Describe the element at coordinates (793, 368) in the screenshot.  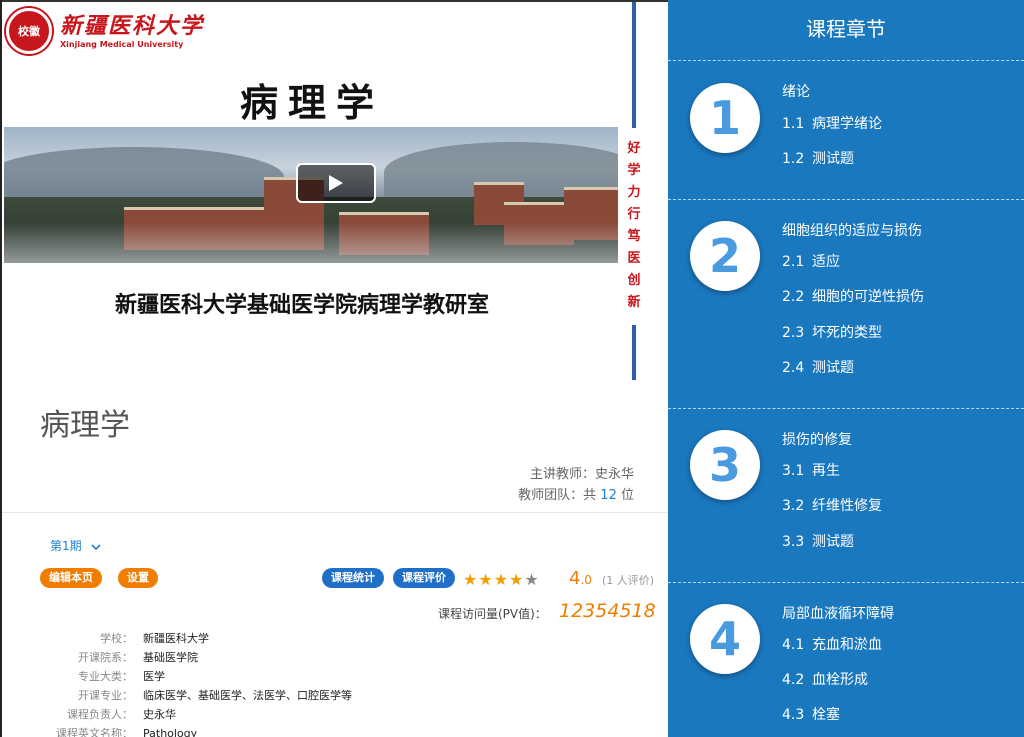
I see `lesson-number: 2.4` at that location.